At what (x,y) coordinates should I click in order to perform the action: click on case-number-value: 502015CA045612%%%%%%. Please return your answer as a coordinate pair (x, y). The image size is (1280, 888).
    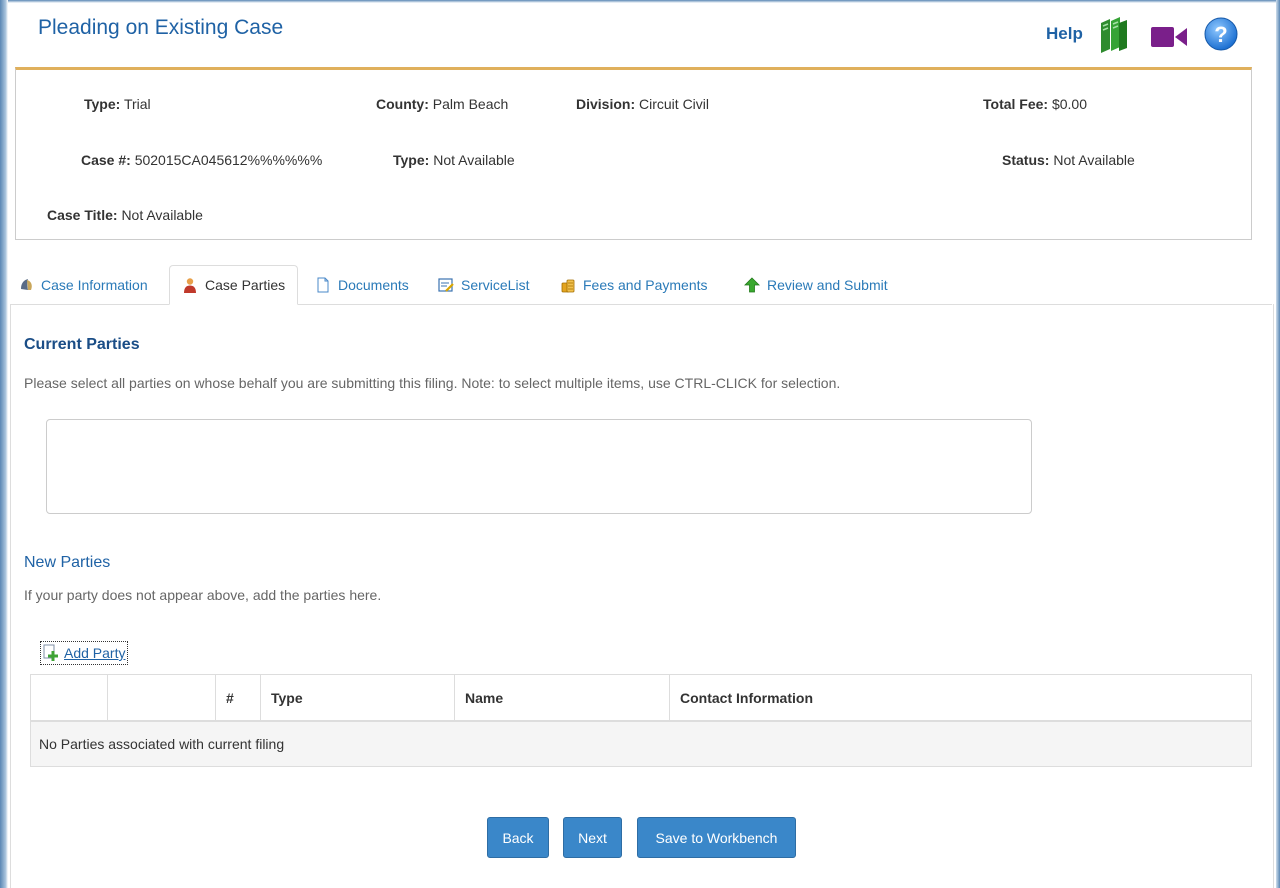
    Looking at the image, I should click on (228, 160).